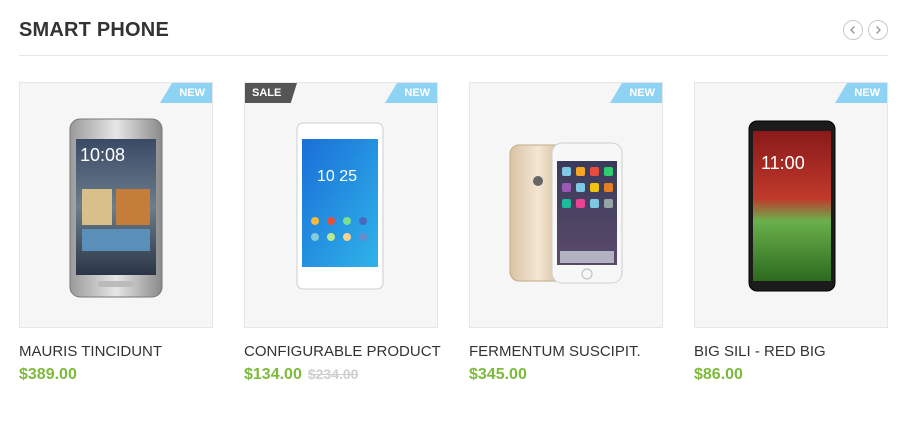 The width and height of the screenshot is (907, 441). I want to click on product-image-link: NEW 10:08, so click(116, 205).